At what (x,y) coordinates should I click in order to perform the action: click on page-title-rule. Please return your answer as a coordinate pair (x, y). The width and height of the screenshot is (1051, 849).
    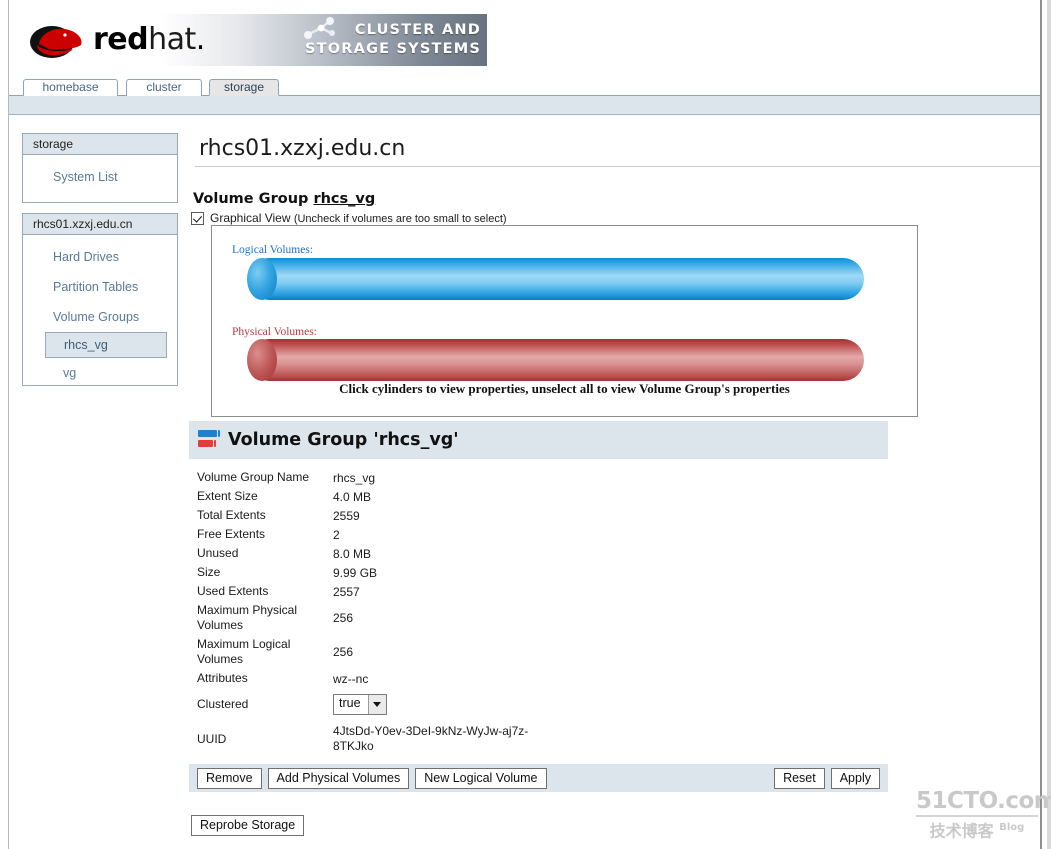
    Looking at the image, I should click on (617, 166).